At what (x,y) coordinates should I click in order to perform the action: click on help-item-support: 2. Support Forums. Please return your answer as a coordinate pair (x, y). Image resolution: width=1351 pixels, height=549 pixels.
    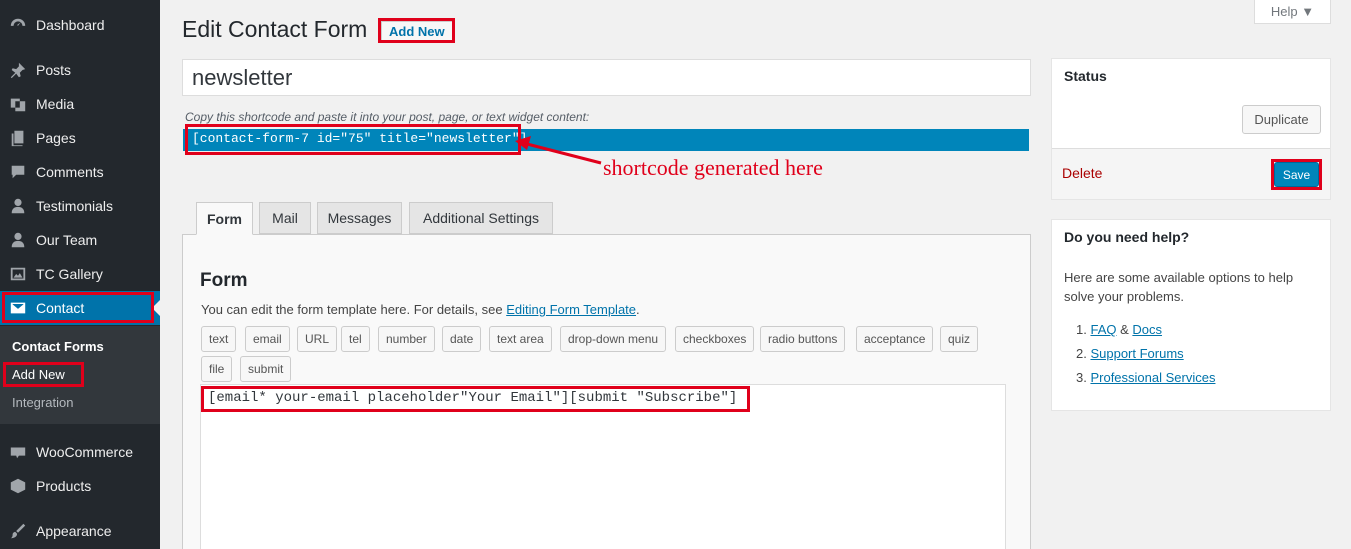
    Looking at the image, I should click on (1130, 353).